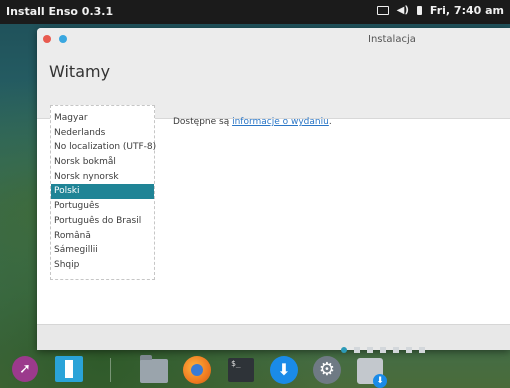  What do you see at coordinates (102, 133) in the screenshot?
I see `language-item: Nederlands` at bounding box center [102, 133].